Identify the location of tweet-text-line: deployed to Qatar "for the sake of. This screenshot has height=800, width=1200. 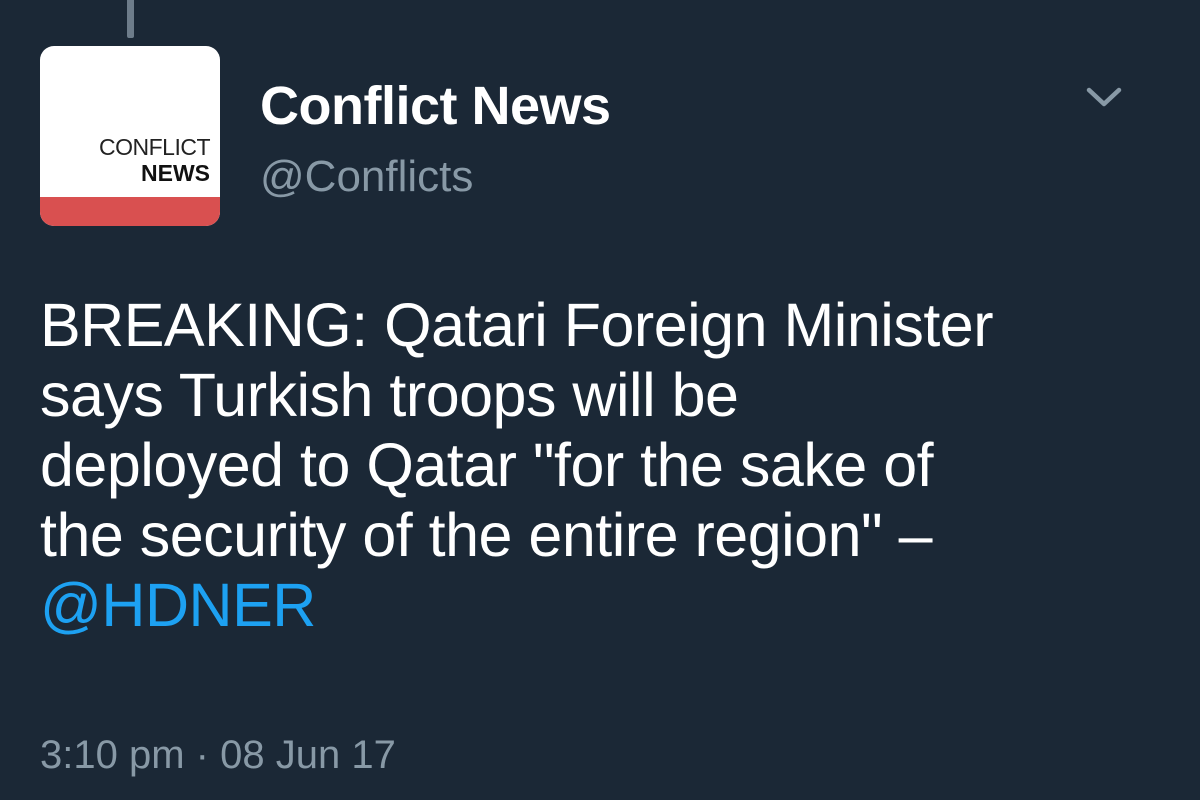
(487, 465).